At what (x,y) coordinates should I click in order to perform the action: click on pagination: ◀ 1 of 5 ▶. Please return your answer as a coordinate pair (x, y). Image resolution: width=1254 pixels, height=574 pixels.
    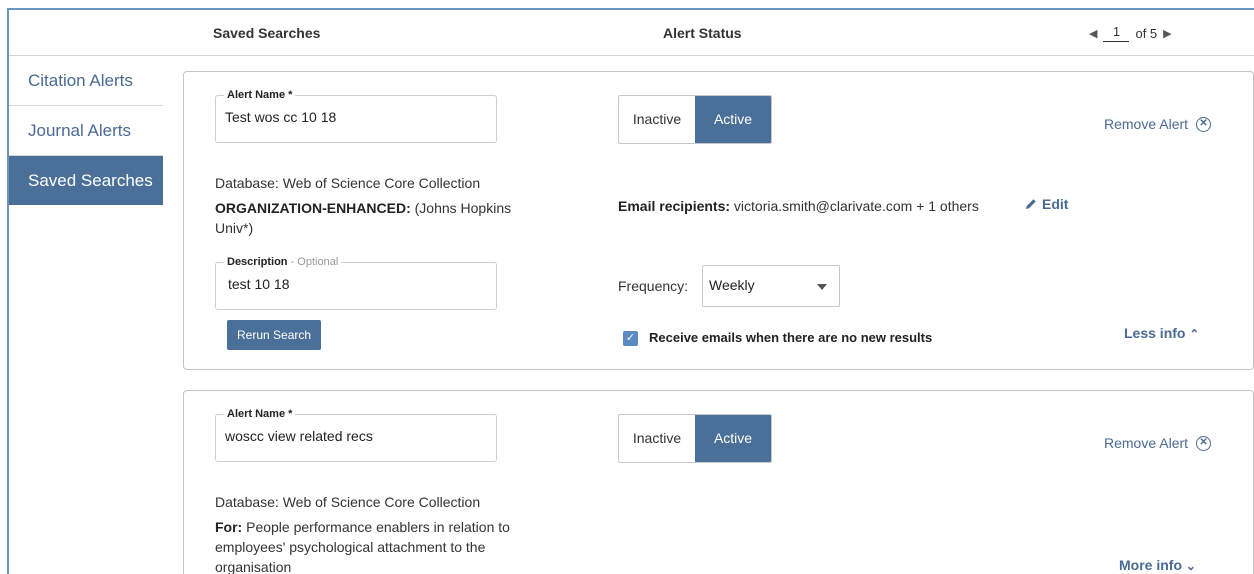
    Looking at the image, I should click on (1130, 33).